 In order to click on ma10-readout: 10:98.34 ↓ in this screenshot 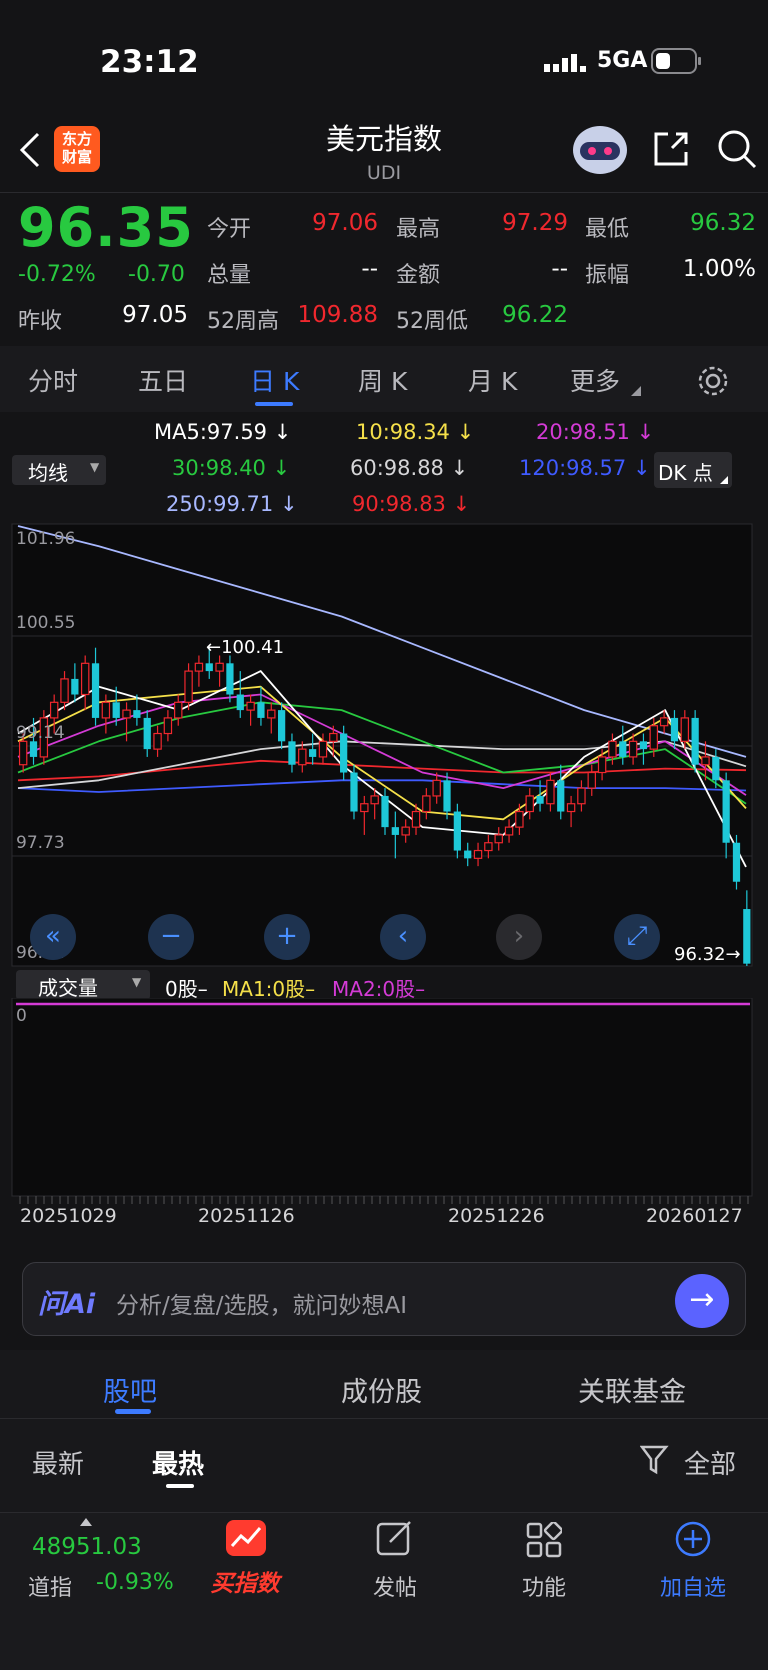, I will do `click(415, 432)`.